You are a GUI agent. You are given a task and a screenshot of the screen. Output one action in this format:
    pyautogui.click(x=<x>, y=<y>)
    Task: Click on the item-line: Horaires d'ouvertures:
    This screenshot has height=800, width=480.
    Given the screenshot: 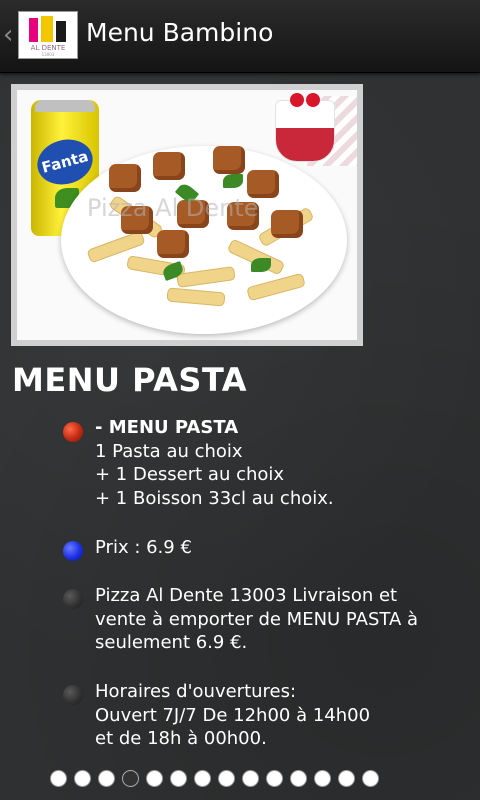 What is the action you would take?
    pyautogui.click(x=196, y=691)
    